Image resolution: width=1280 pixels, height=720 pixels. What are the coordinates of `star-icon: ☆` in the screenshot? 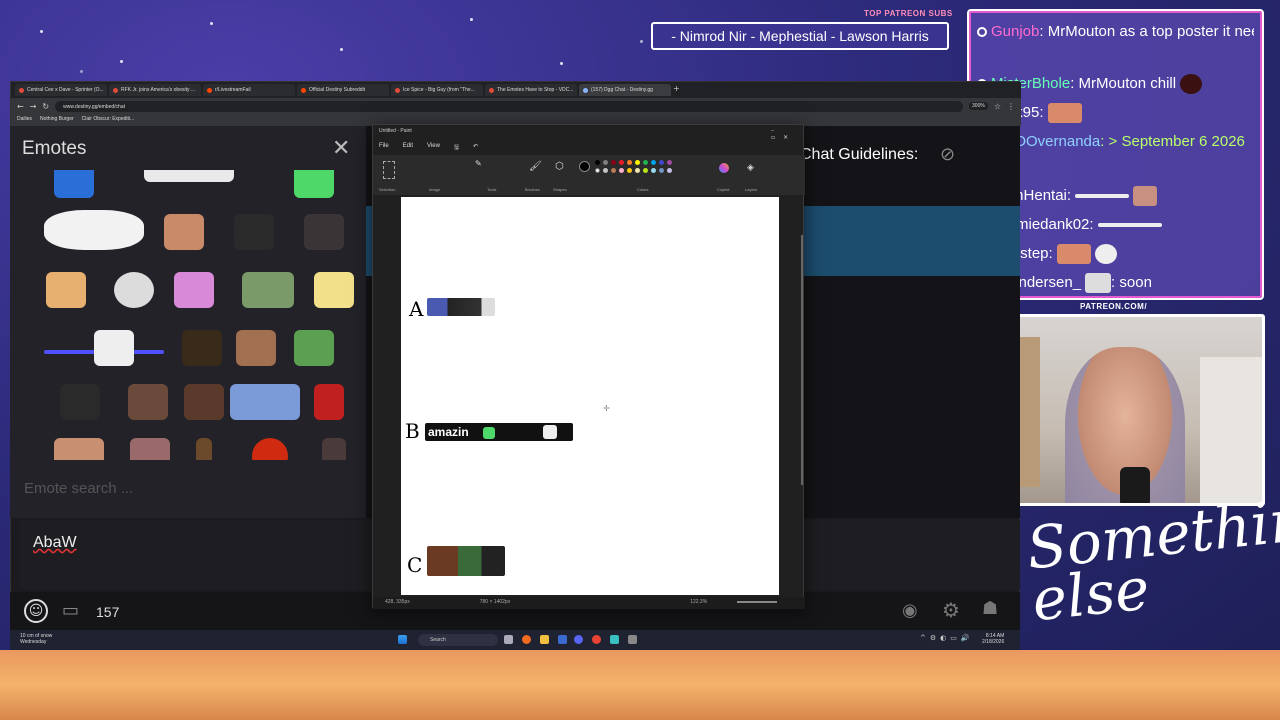 It's located at (997, 106).